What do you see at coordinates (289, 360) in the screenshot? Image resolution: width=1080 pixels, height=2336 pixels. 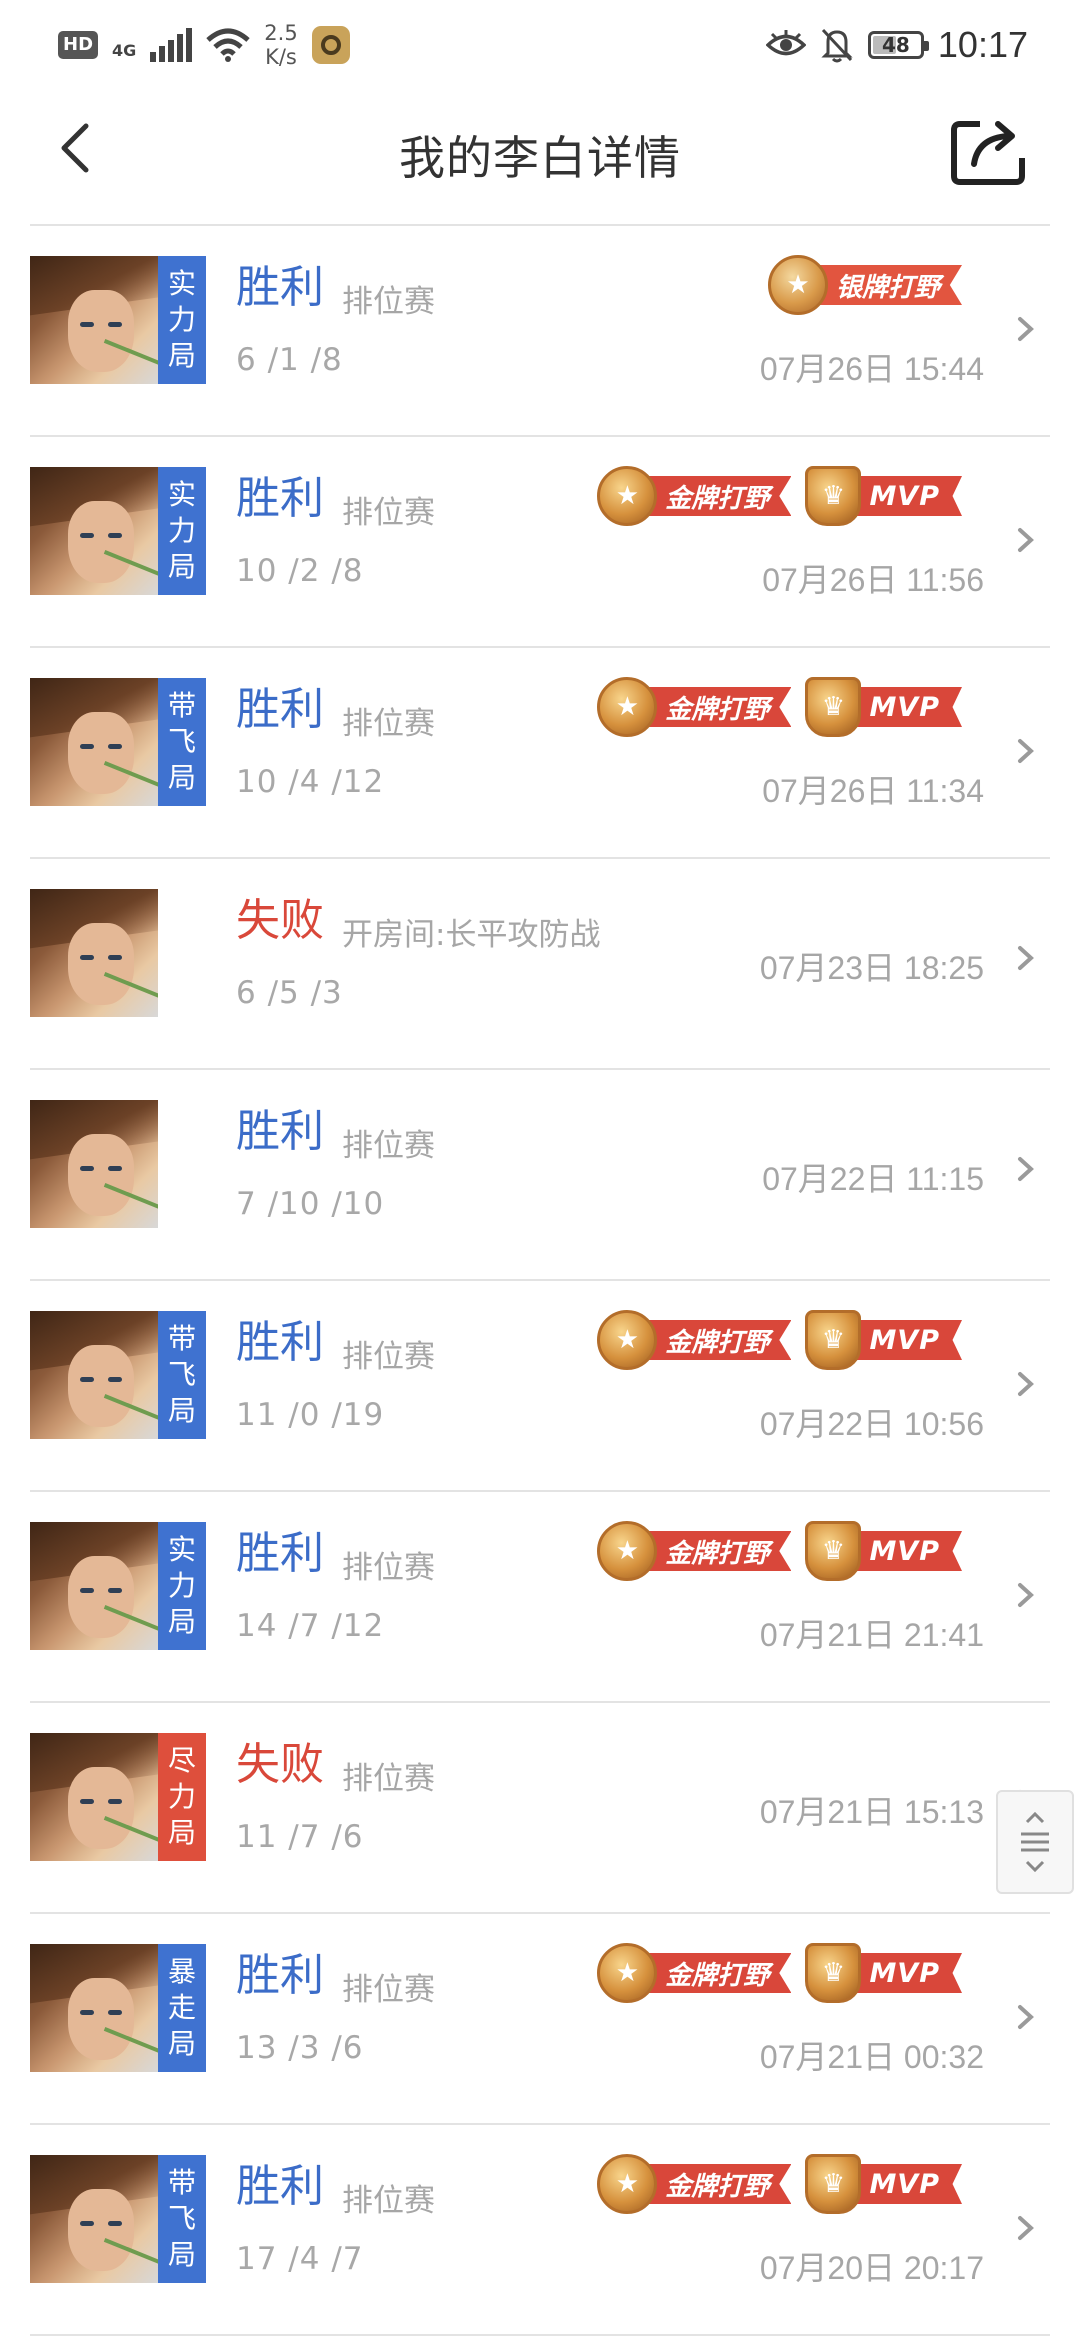 I see `kda-score: 6 /1 /8` at bounding box center [289, 360].